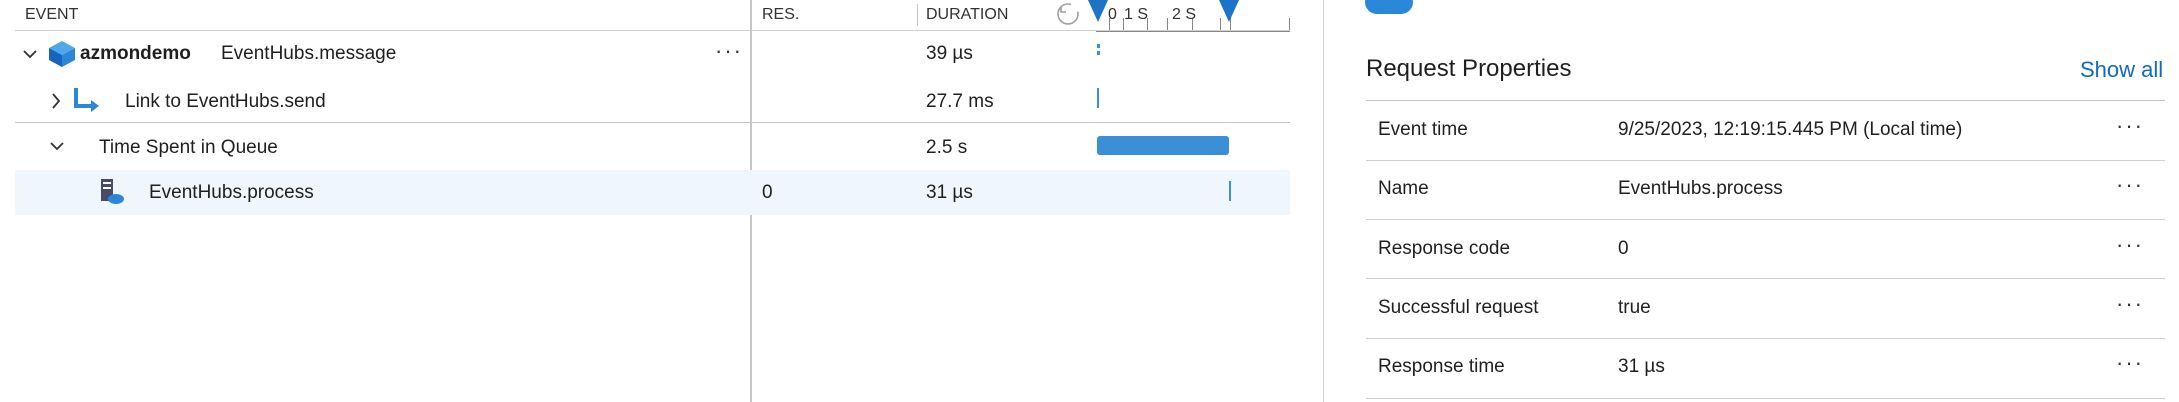  Describe the element at coordinates (1441, 366) in the screenshot. I see `property-label: Response time` at that location.